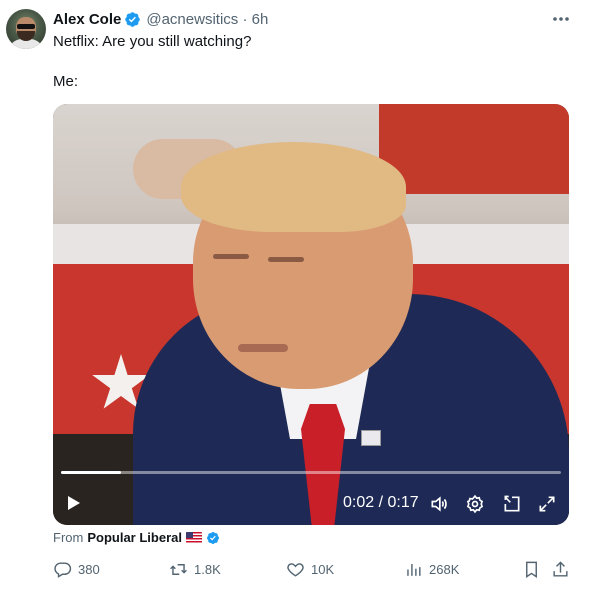 Image resolution: width=589 pixels, height=596 pixels. I want to click on settings-icon, so click(475, 504).